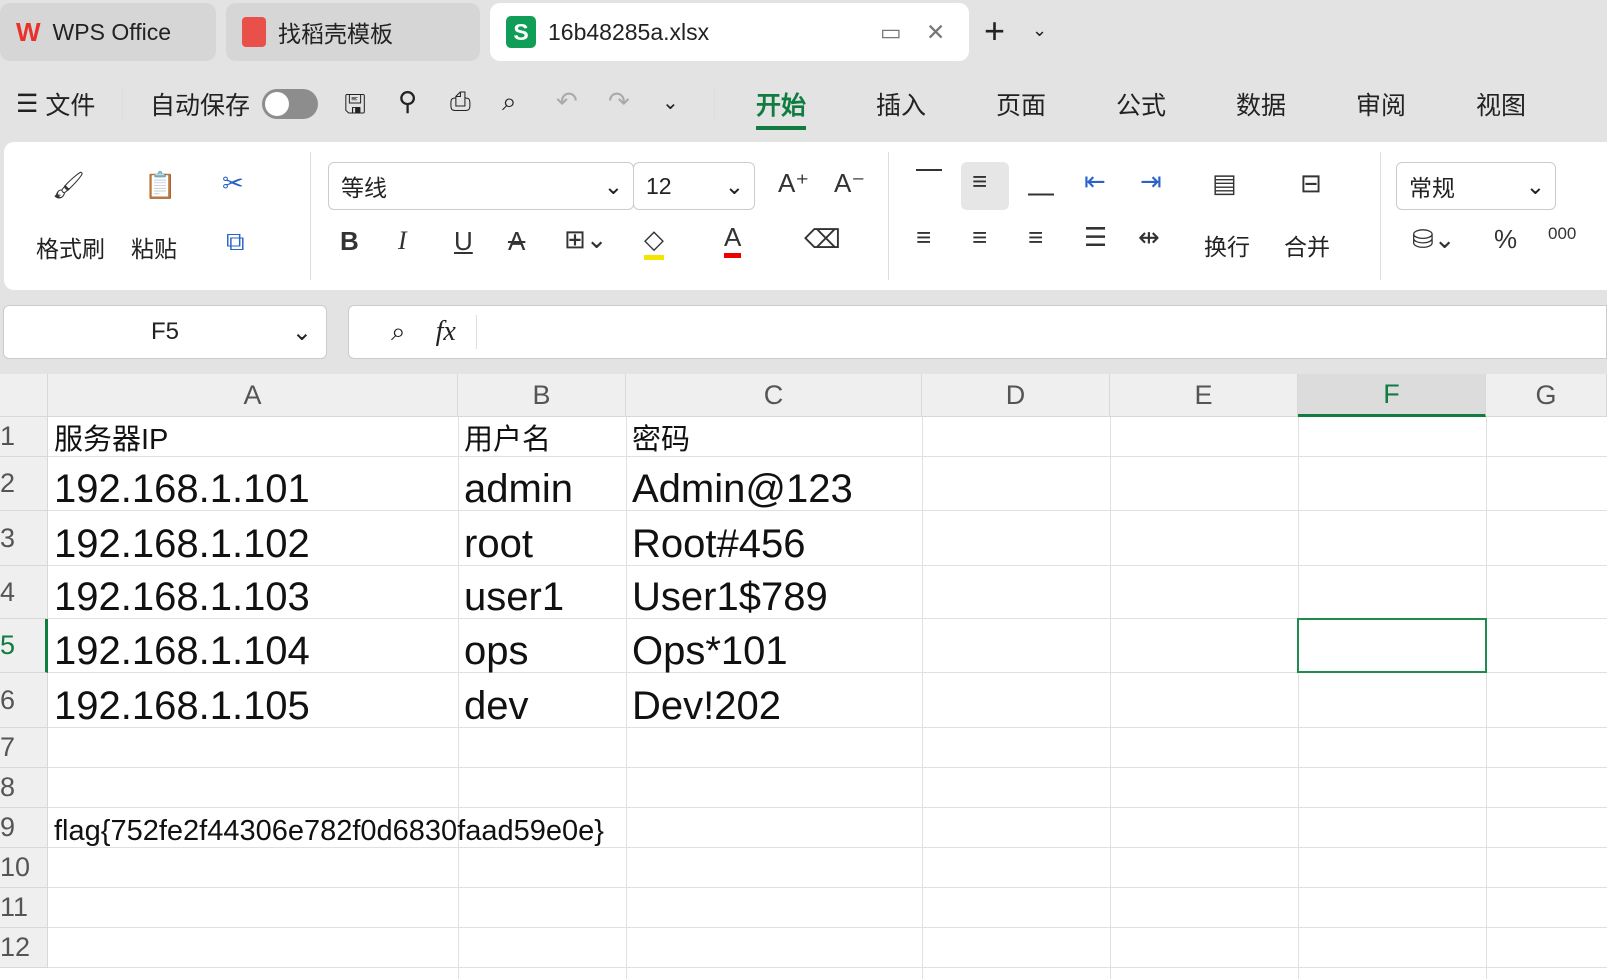 The height and width of the screenshot is (979, 1607). I want to click on export-icon: ⚲, so click(407, 101).